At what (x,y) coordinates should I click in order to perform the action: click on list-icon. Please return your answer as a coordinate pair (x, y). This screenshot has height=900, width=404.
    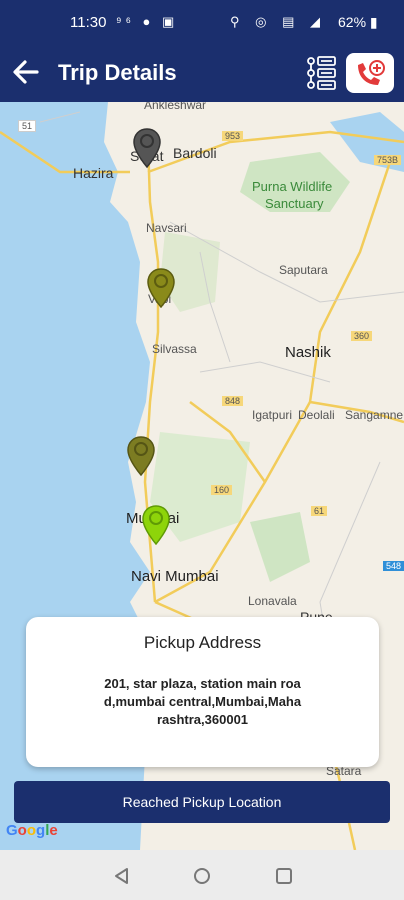
    Looking at the image, I should click on (321, 73).